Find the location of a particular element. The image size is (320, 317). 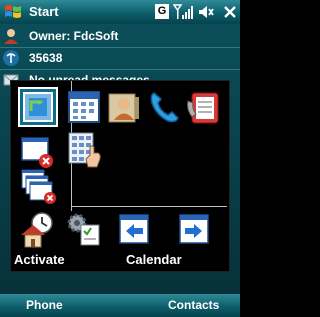

owner-row: Owner: FdcSoft is located at coordinates (120, 36).